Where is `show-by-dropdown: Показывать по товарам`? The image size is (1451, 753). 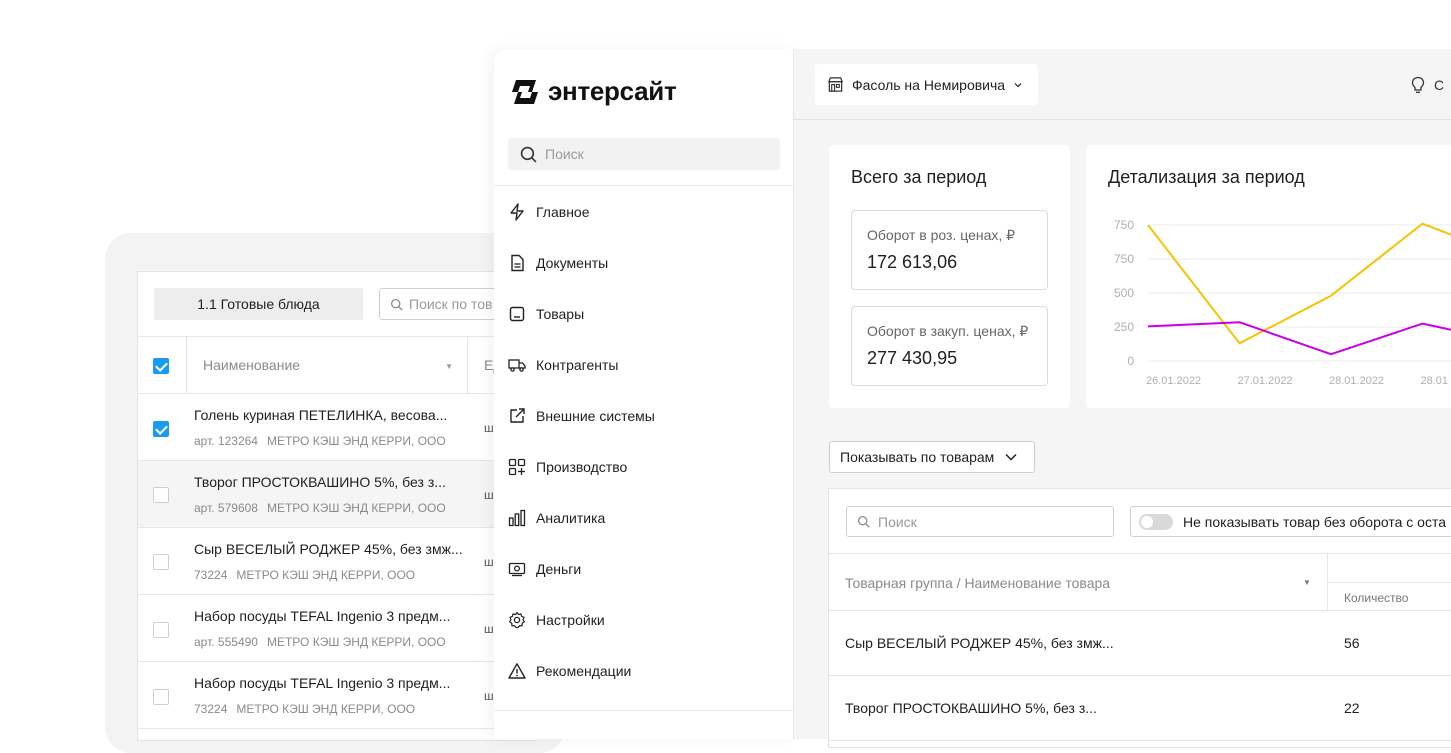
show-by-dropdown: Показывать по товарам is located at coordinates (932, 457).